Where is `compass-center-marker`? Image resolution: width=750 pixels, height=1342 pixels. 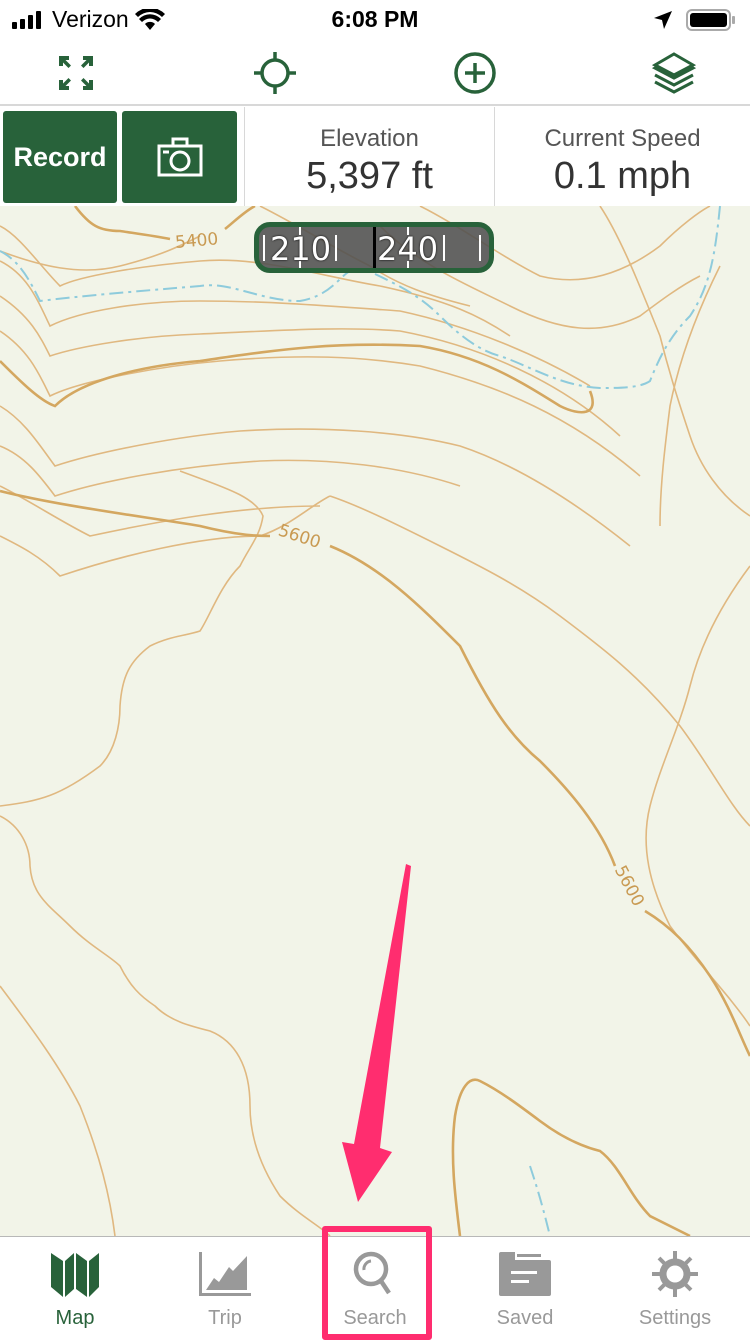
compass-center-marker is located at coordinates (374, 247).